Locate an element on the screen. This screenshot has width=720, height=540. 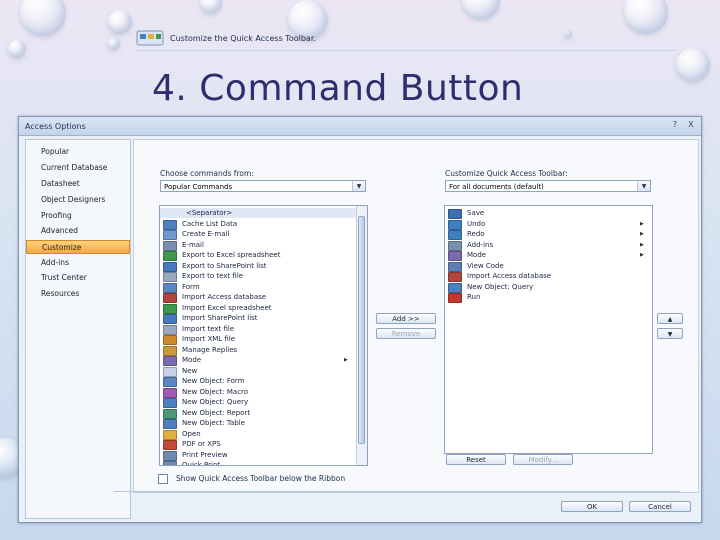
list-item: Form is located at coordinates (258, 287).